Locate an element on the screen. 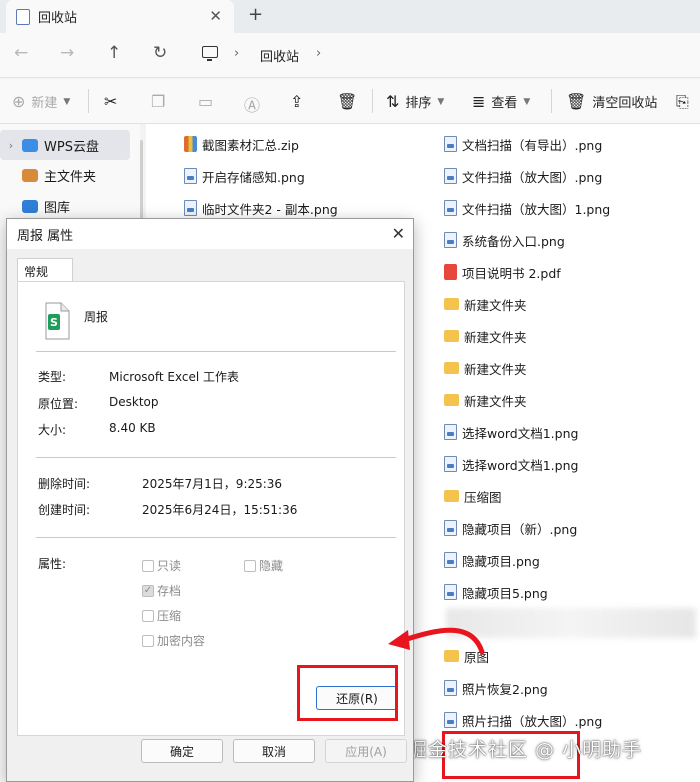 The height and width of the screenshot is (782, 700). address-bar: ← → ↑ ↻ › 回收站 › is located at coordinates (350, 55).